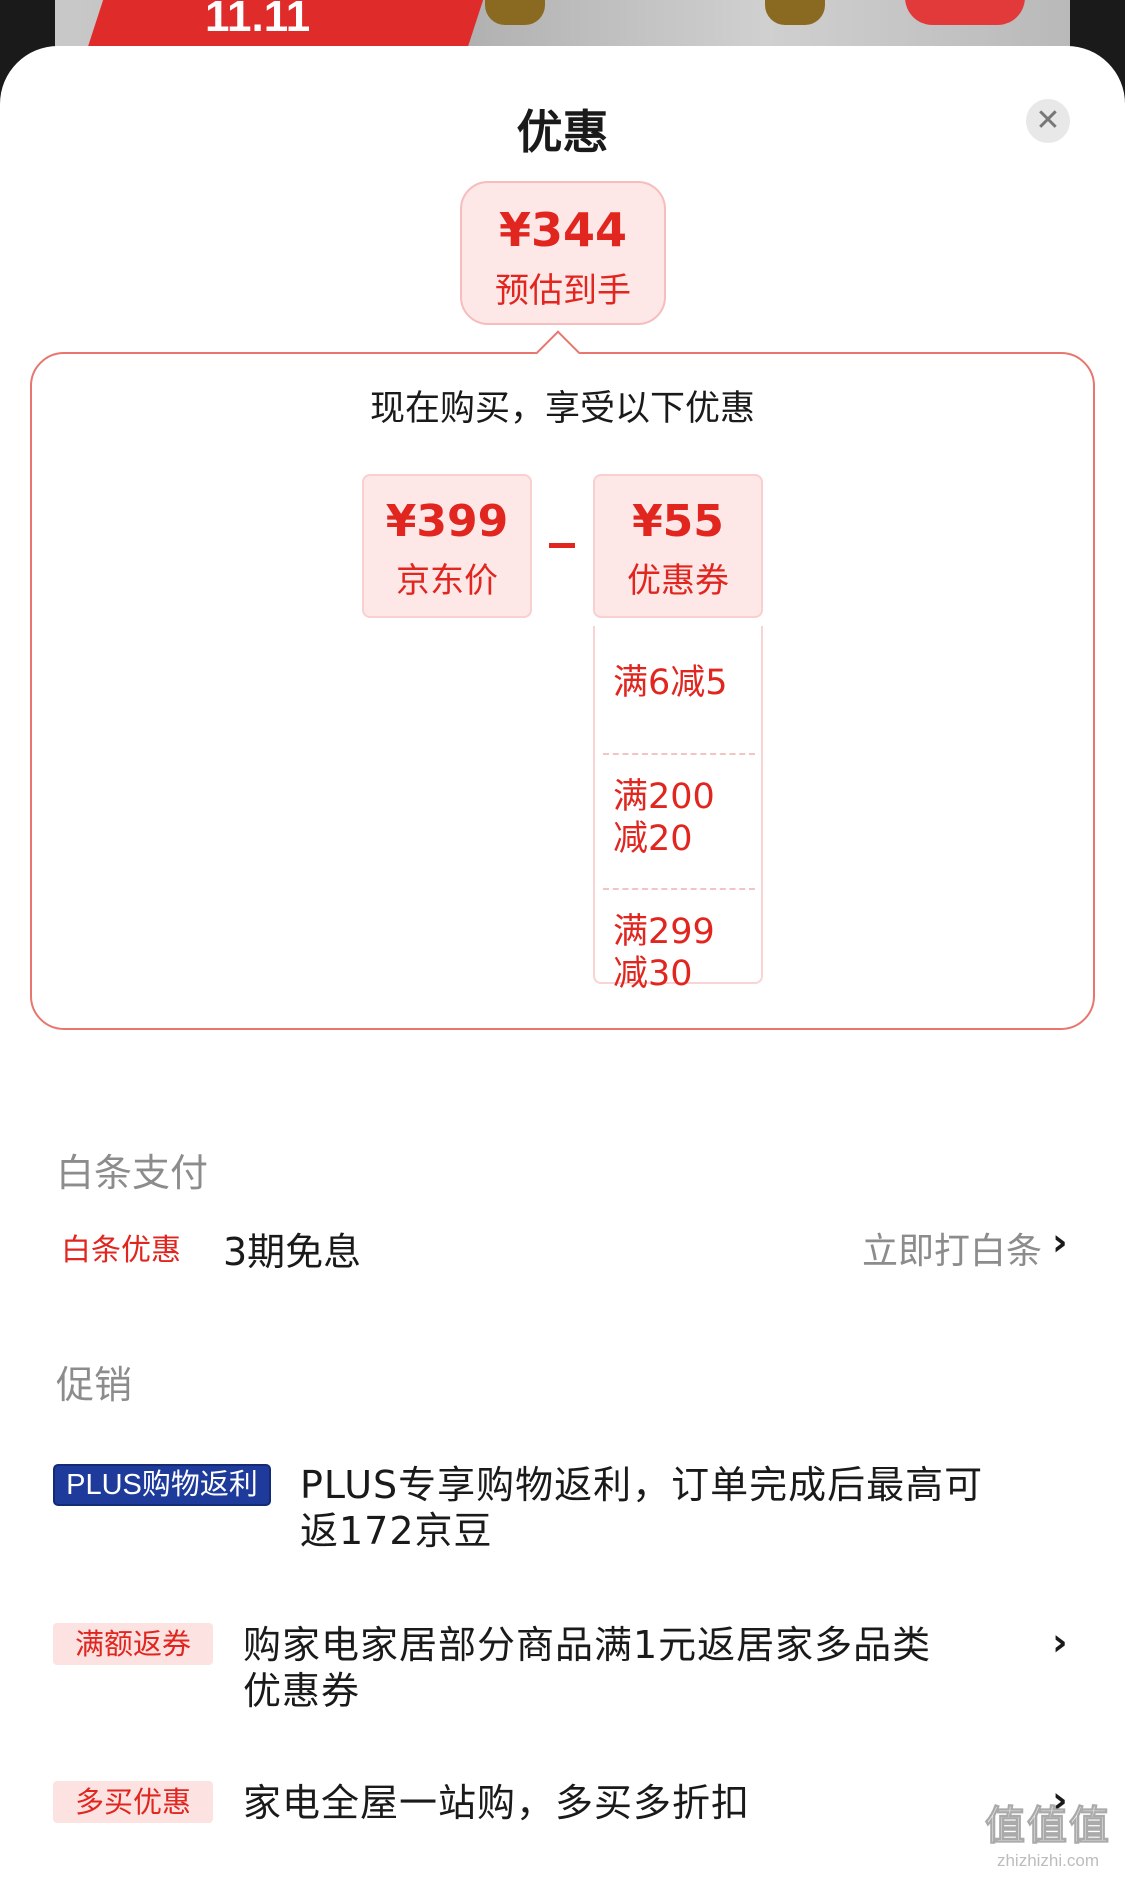 Image resolution: width=1125 pixels, height=1881 pixels. What do you see at coordinates (952, 1248) in the screenshot?
I see `baitiao-link: 立即打白条` at bounding box center [952, 1248].